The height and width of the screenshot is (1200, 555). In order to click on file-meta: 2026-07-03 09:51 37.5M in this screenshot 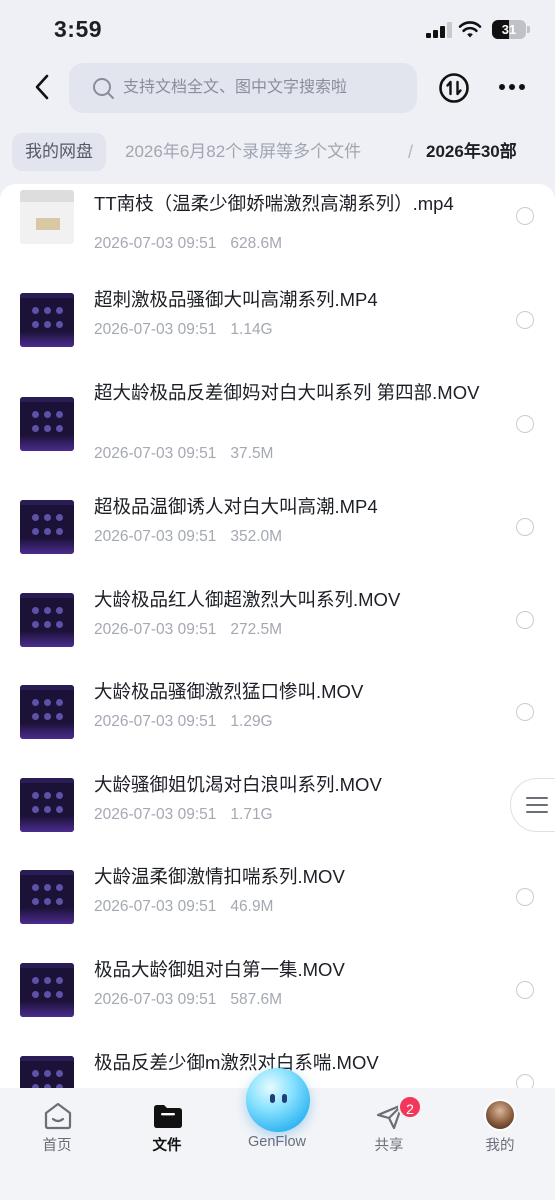, I will do `click(183, 454)`.